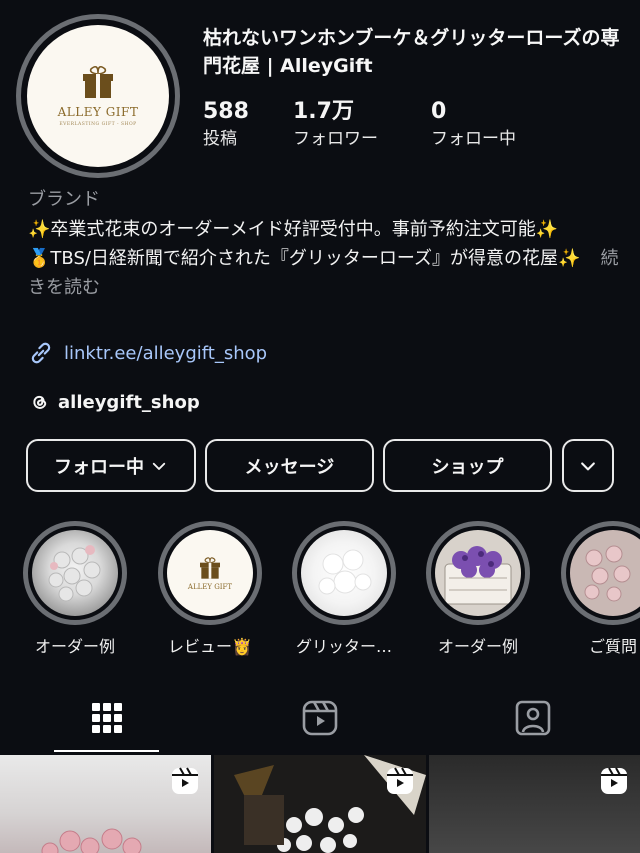 The image size is (640, 853). I want to click on threads-icon, so click(40, 402).